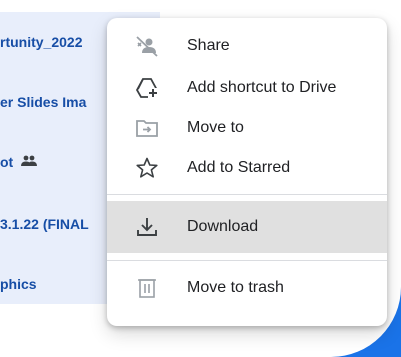  What do you see at coordinates (18, 284) in the screenshot?
I see `file-name: phics` at bounding box center [18, 284].